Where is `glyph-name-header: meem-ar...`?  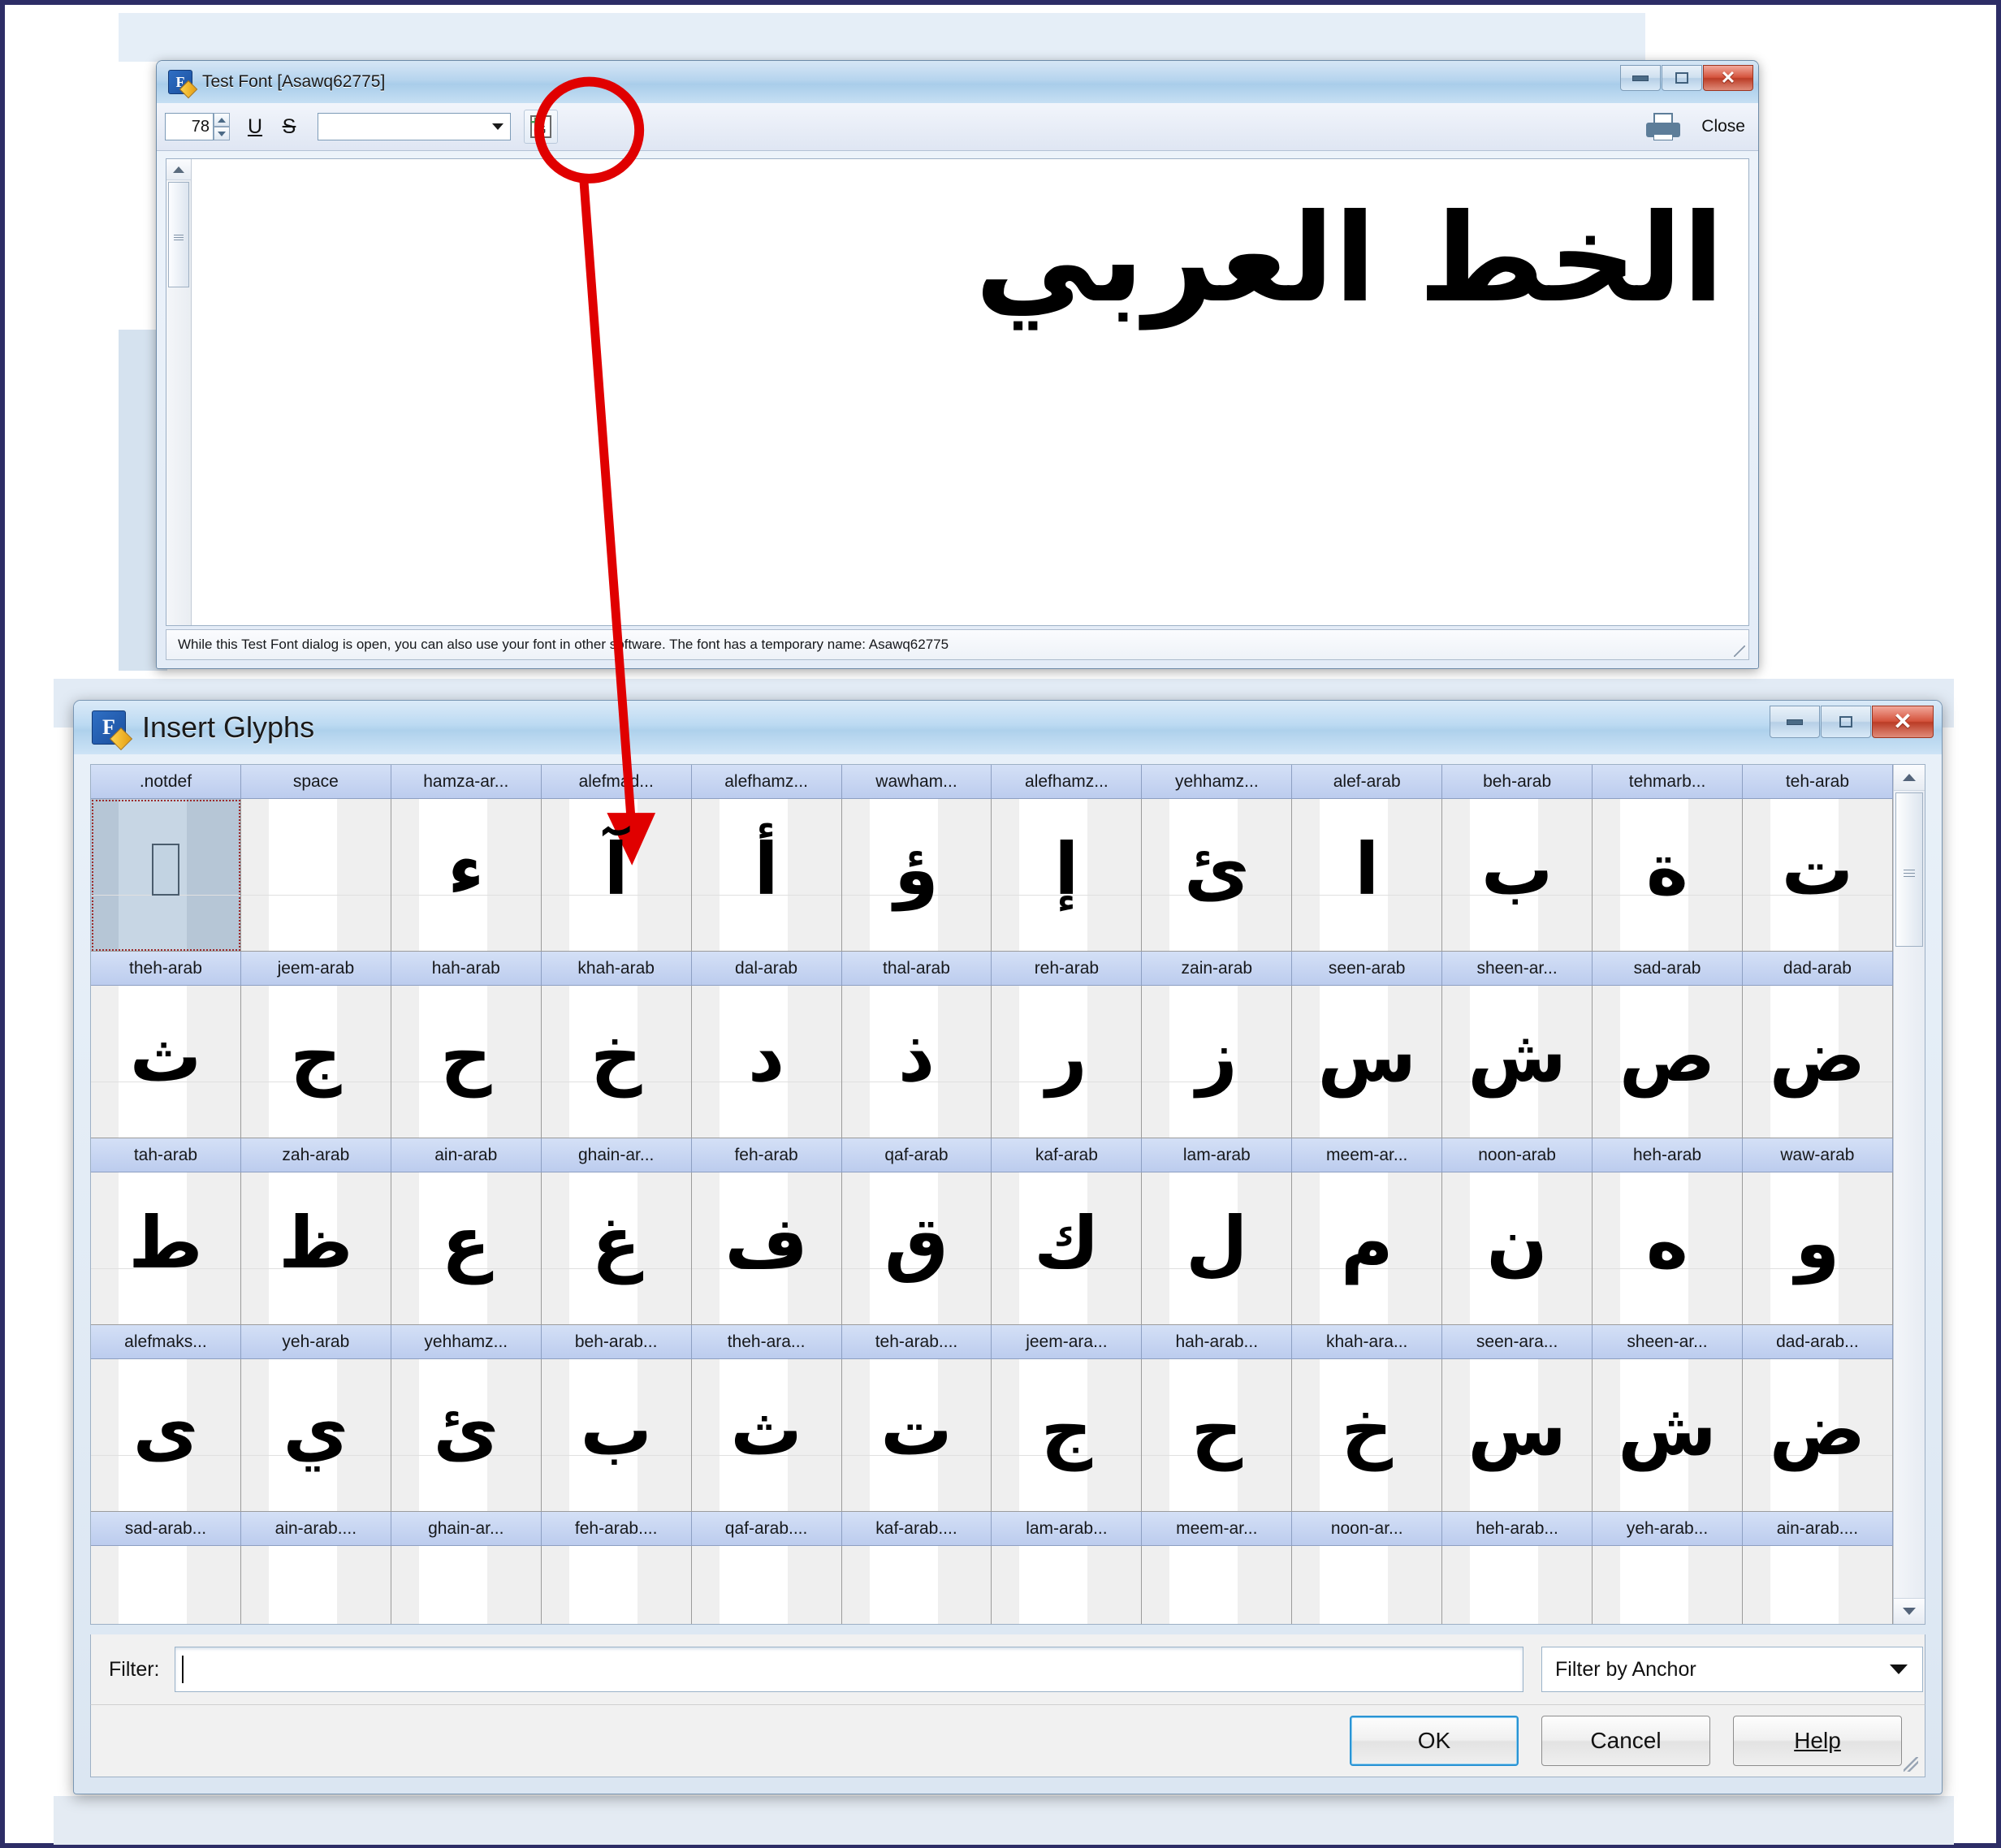
glyph-name-header: meem-ar... is located at coordinates (1217, 1529).